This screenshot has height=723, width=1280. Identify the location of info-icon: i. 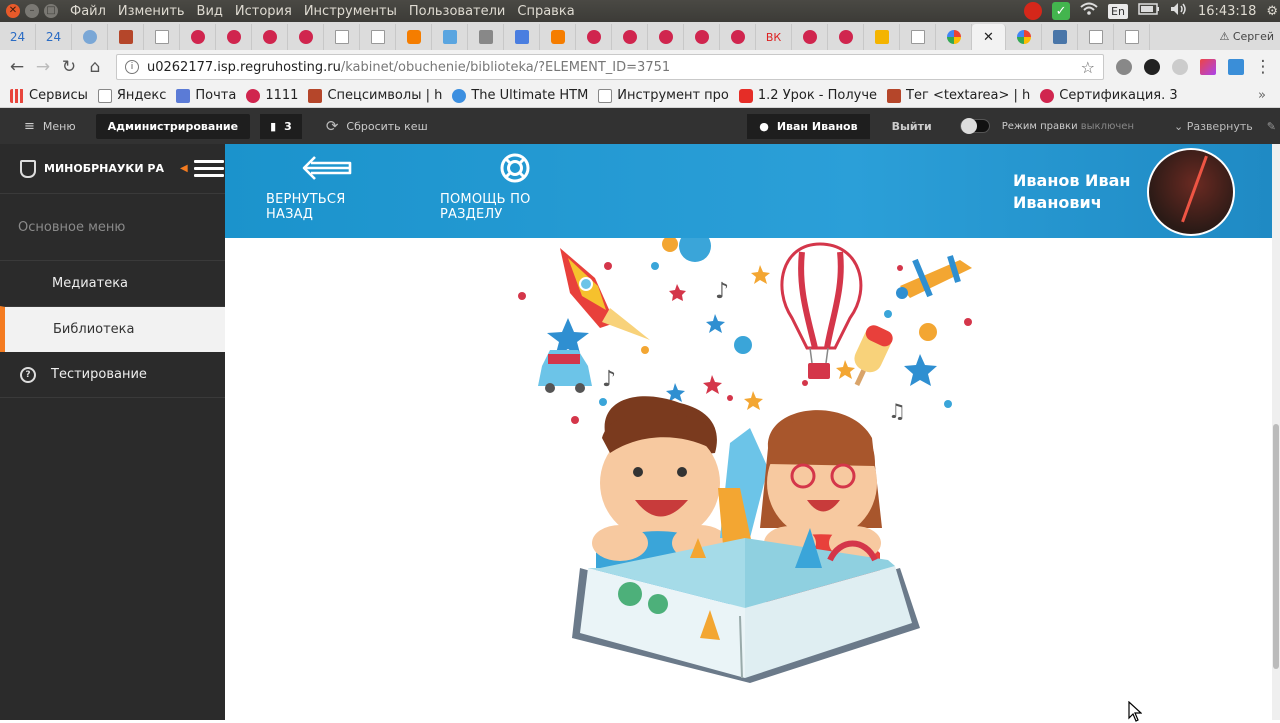
(132, 67).